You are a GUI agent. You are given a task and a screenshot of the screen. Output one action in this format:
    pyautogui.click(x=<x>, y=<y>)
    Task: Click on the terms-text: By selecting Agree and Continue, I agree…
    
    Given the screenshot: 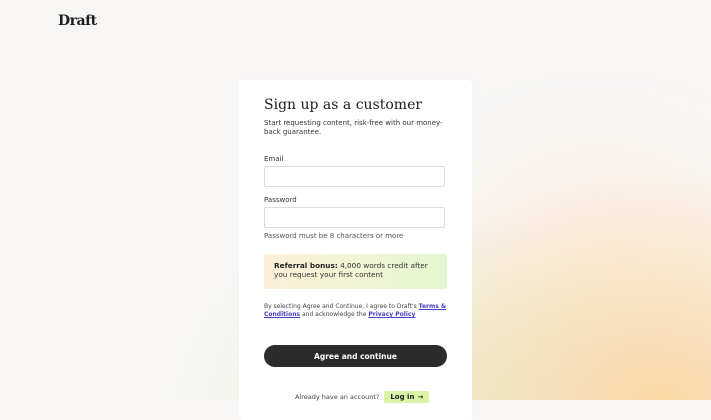 What is the action you would take?
    pyautogui.click(x=358, y=311)
    